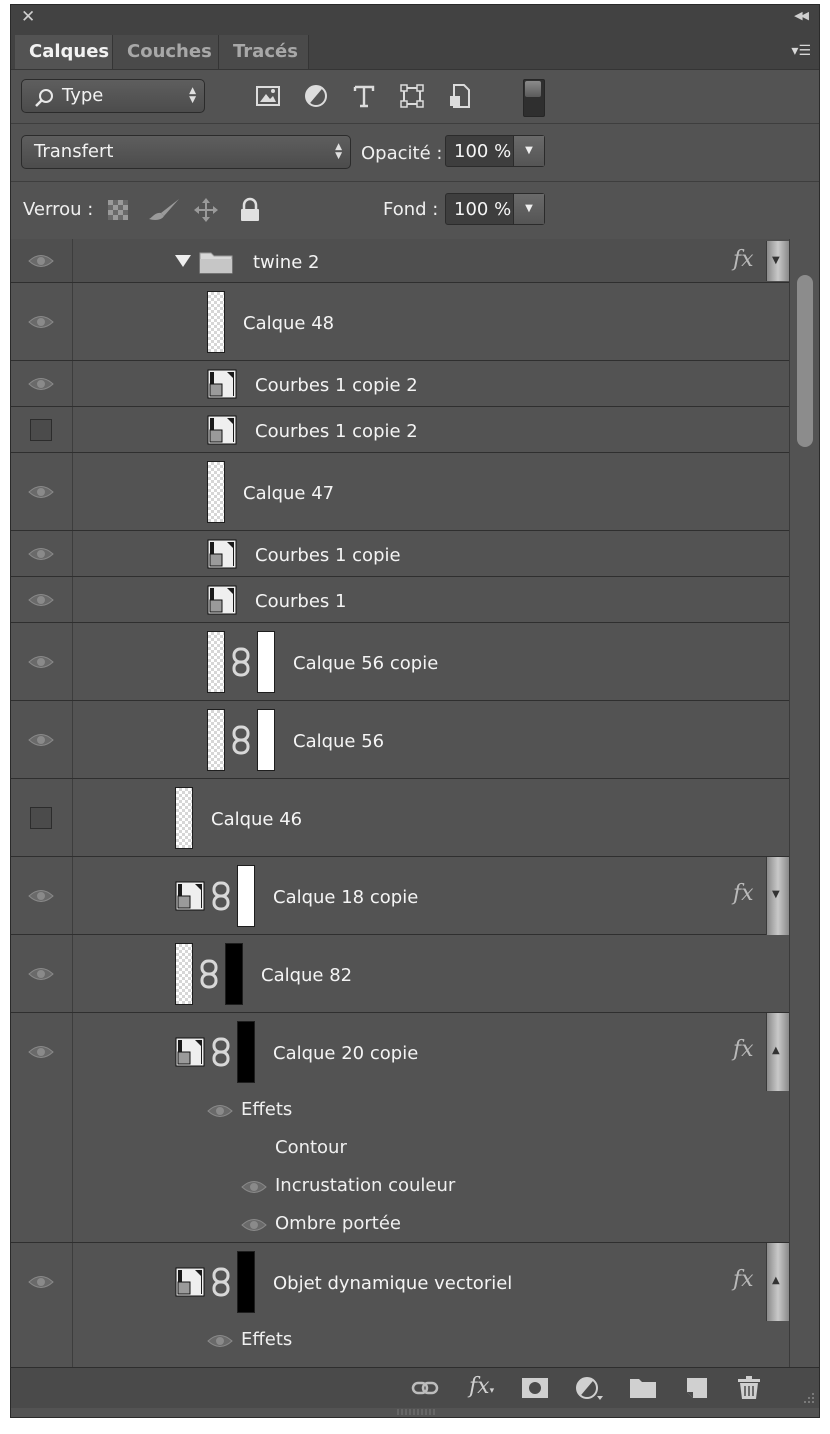  I want to click on layer-row-group: twine 2 fx ▼, so click(400, 261).